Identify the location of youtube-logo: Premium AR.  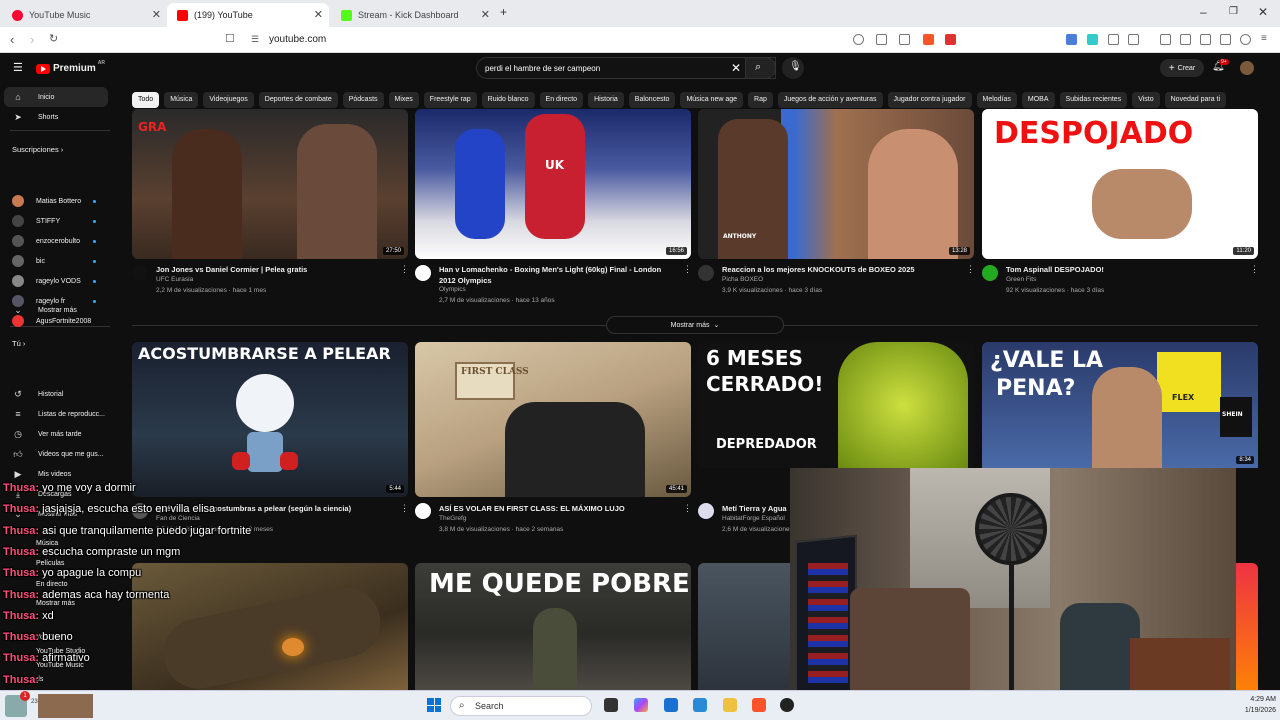
(70, 67).